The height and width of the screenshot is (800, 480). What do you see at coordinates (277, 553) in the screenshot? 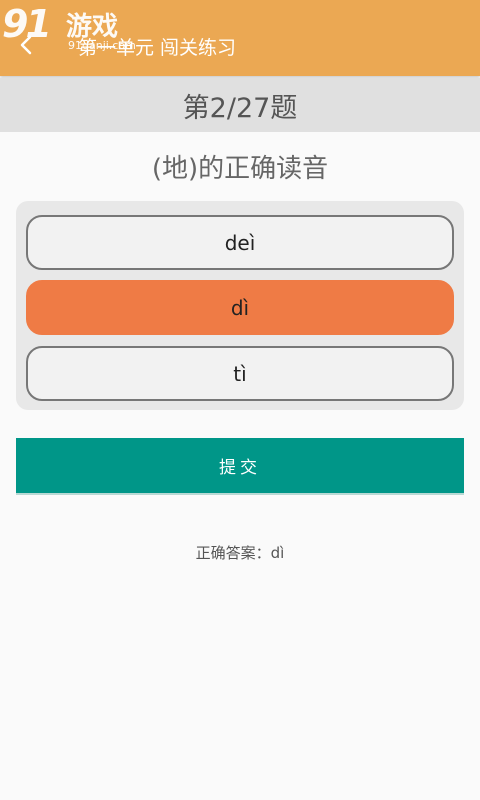
I see `correct-answer-value: dì` at bounding box center [277, 553].